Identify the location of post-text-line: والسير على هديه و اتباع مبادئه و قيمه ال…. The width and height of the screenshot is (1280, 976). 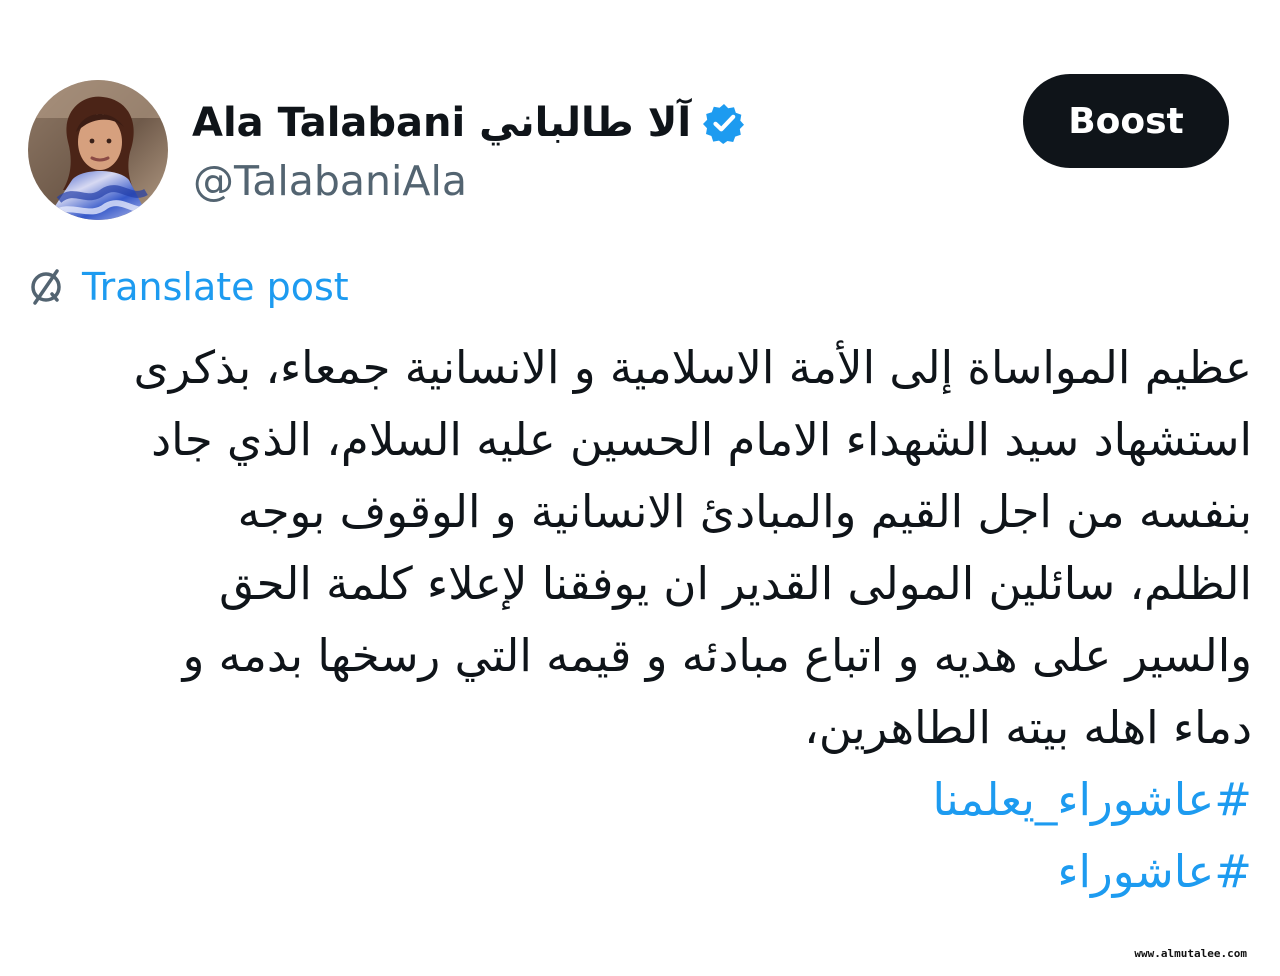
(717, 655).